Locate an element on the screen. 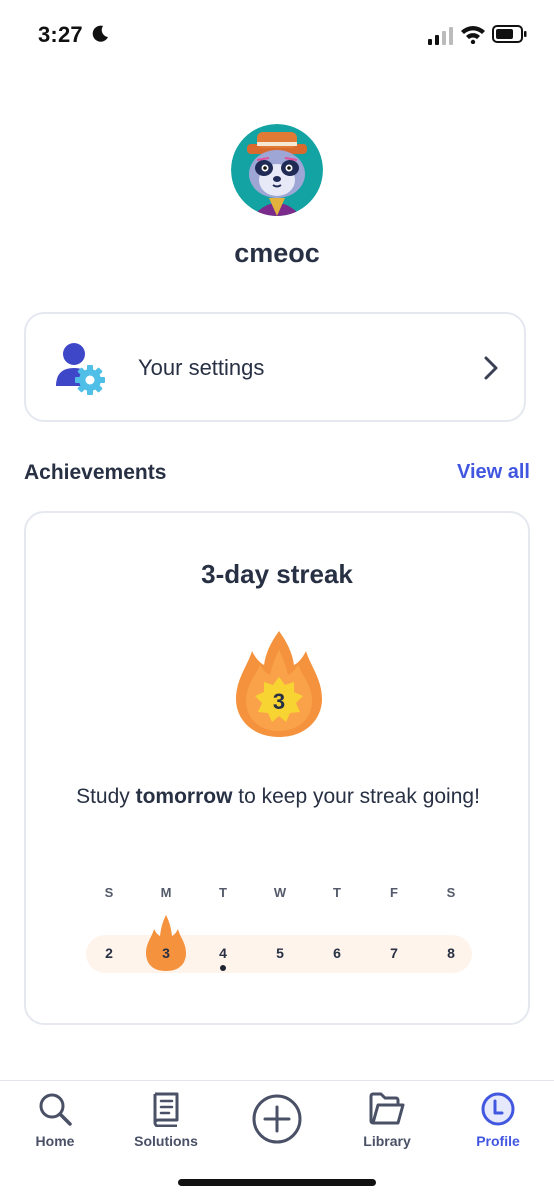 The width and height of the screenshot is (554, 1201). book-icon is located at coordinates (166, 1109).